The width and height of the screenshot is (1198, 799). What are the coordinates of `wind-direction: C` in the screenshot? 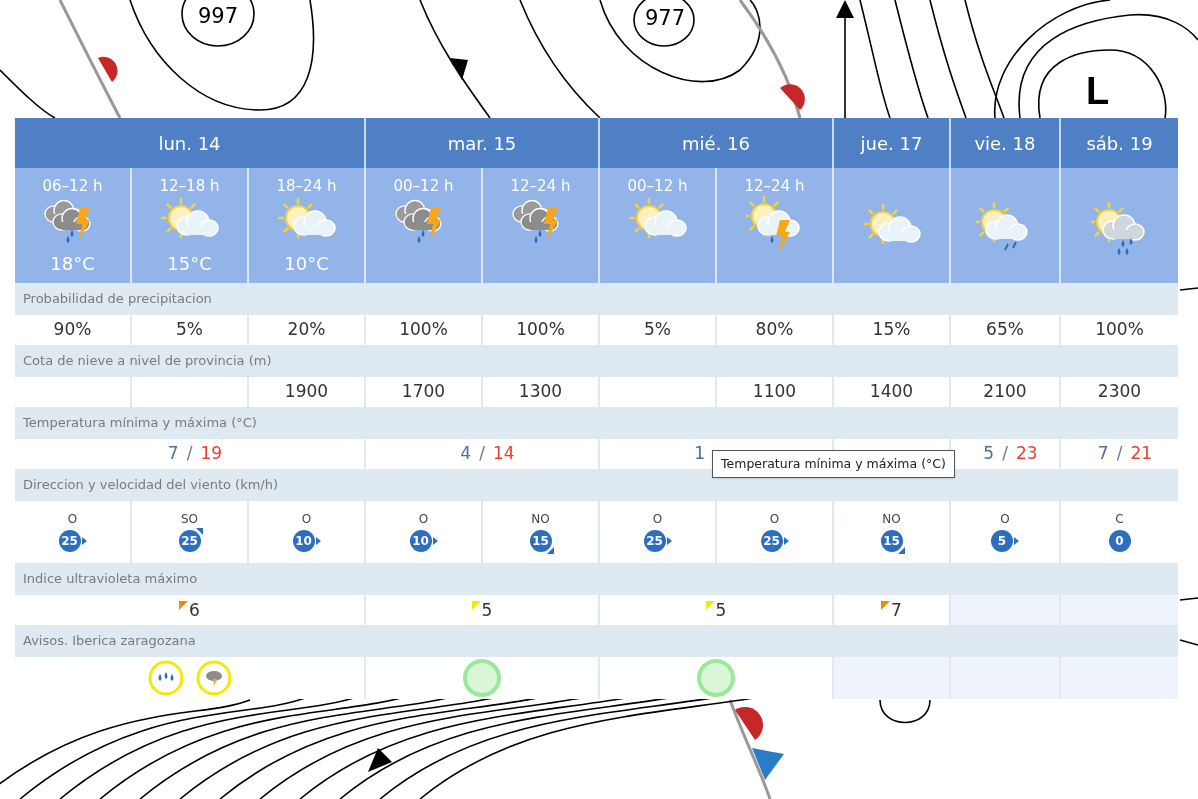 It's located at (1119, 518).